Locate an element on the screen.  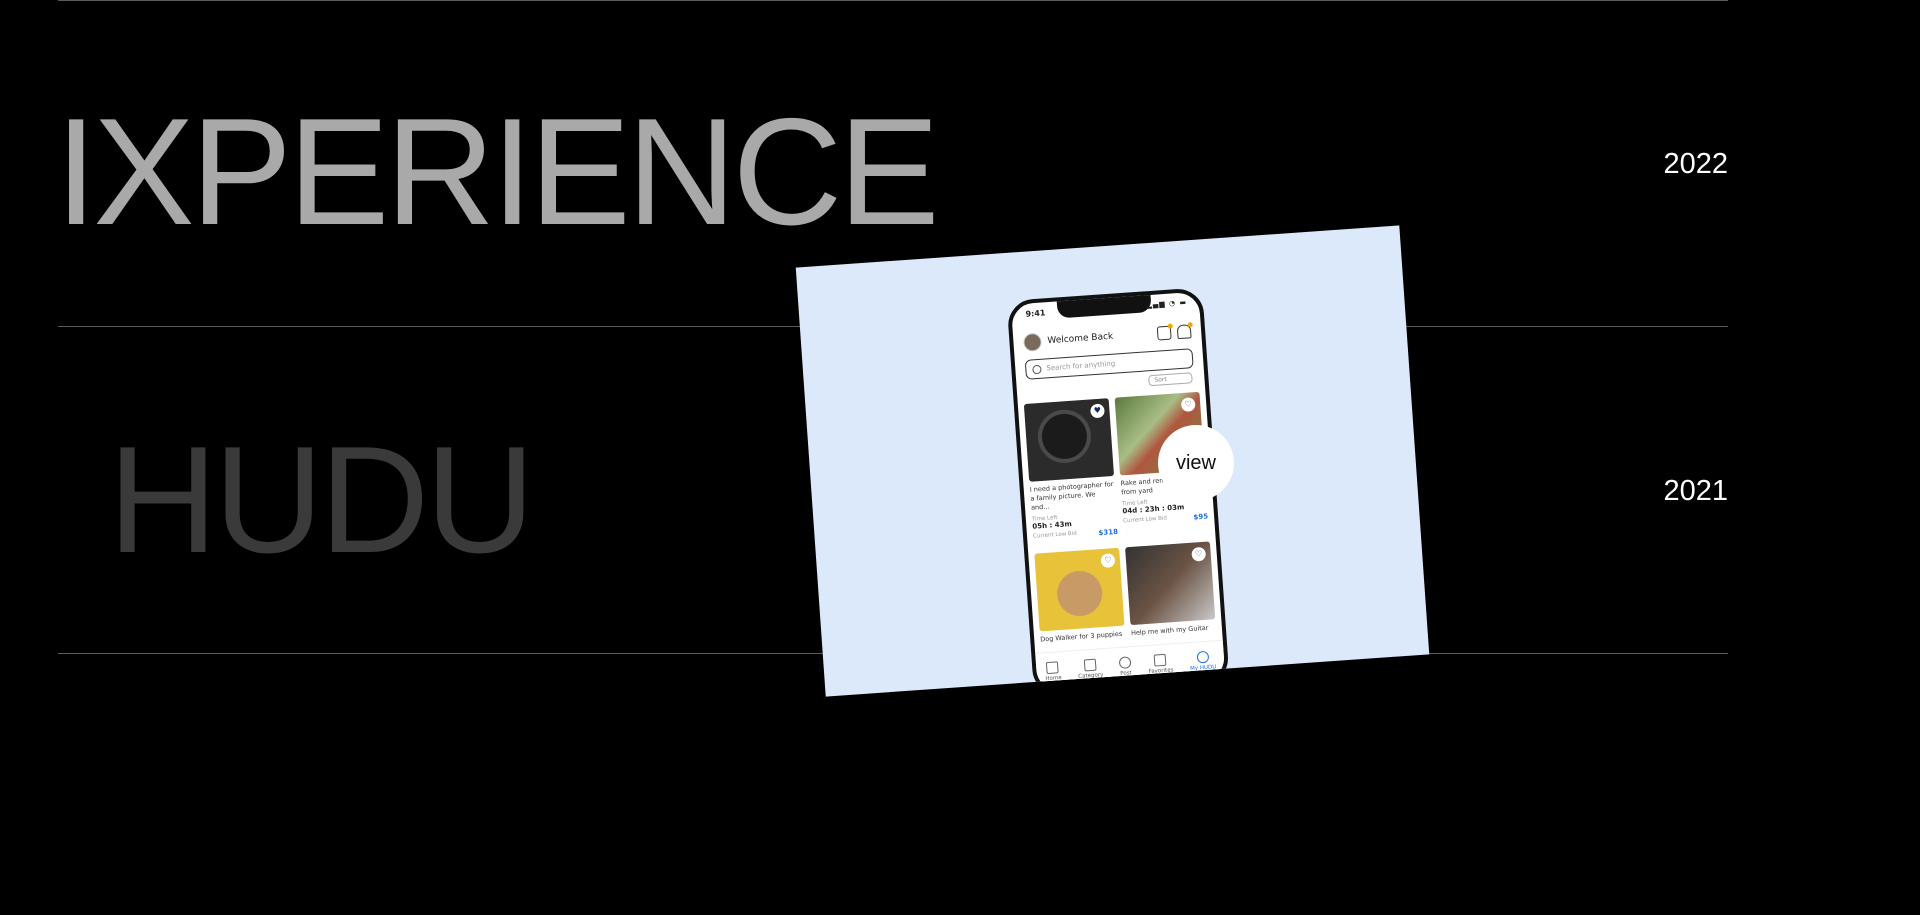
project-year: 2021 is located at coordinates (1695, 491).